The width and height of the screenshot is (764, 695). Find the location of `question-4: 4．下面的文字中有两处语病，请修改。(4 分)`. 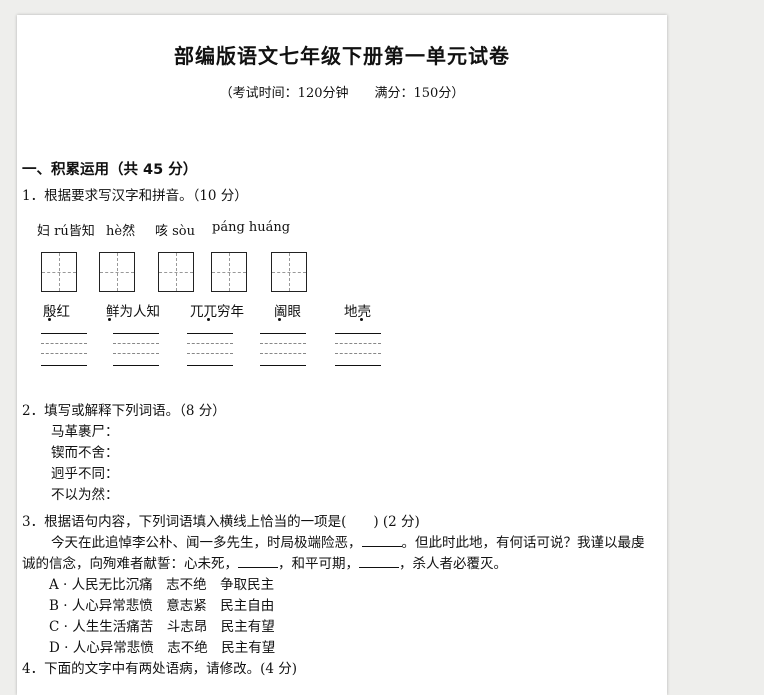

question-4: 4．下面的文字中有两处语病，请修改。(4 分) is located at coordinates (160, 669).